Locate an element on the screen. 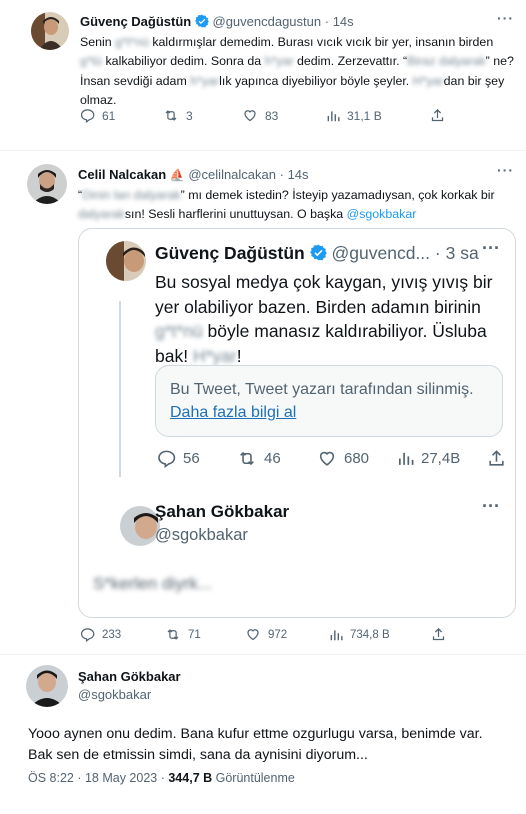  like-button: 83 is located at coordinates (284, 115).